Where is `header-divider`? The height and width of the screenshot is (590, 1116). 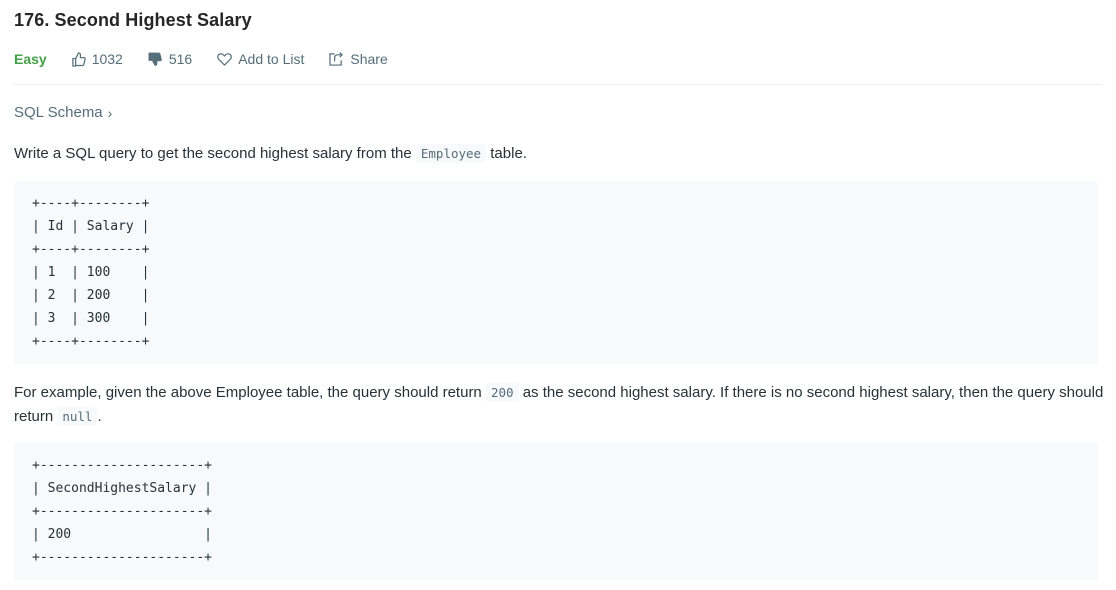 header-divider is located at coordinates (558, 84).